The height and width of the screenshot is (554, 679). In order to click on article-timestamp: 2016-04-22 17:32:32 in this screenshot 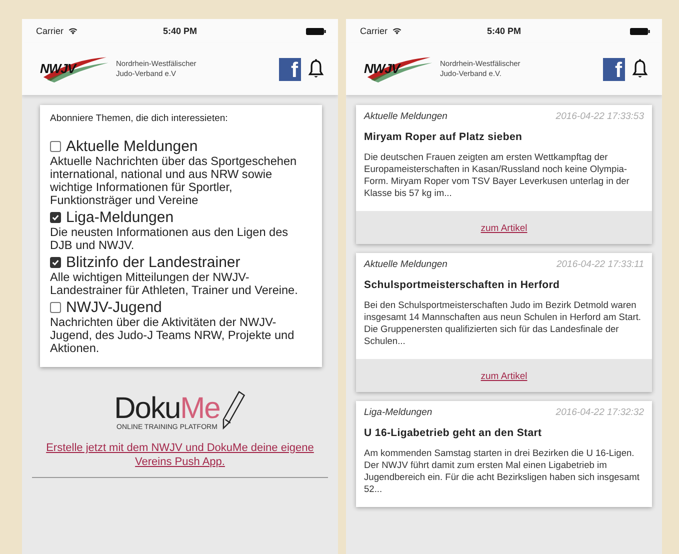, I will do `click(600, 412)`.